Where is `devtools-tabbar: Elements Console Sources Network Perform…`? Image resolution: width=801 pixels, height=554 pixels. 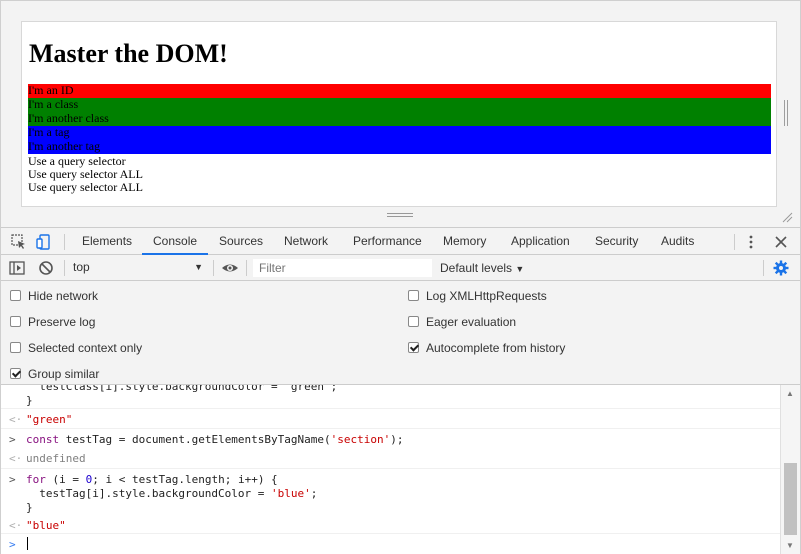 devtools-tabbar: Elements Console Sources Network Perform… is located at coordinates (400, 241).